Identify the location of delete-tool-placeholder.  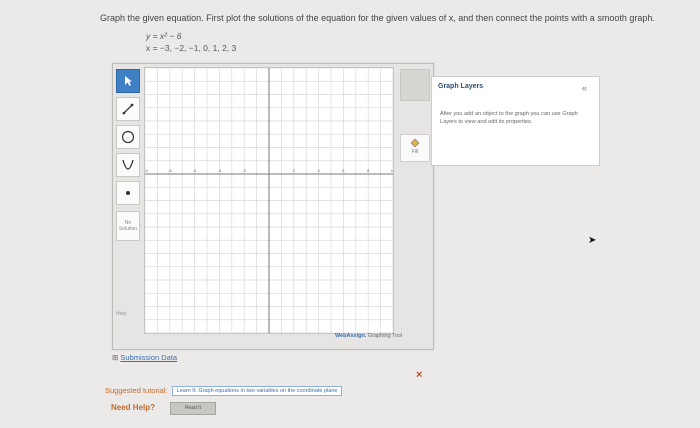
(415, 85).